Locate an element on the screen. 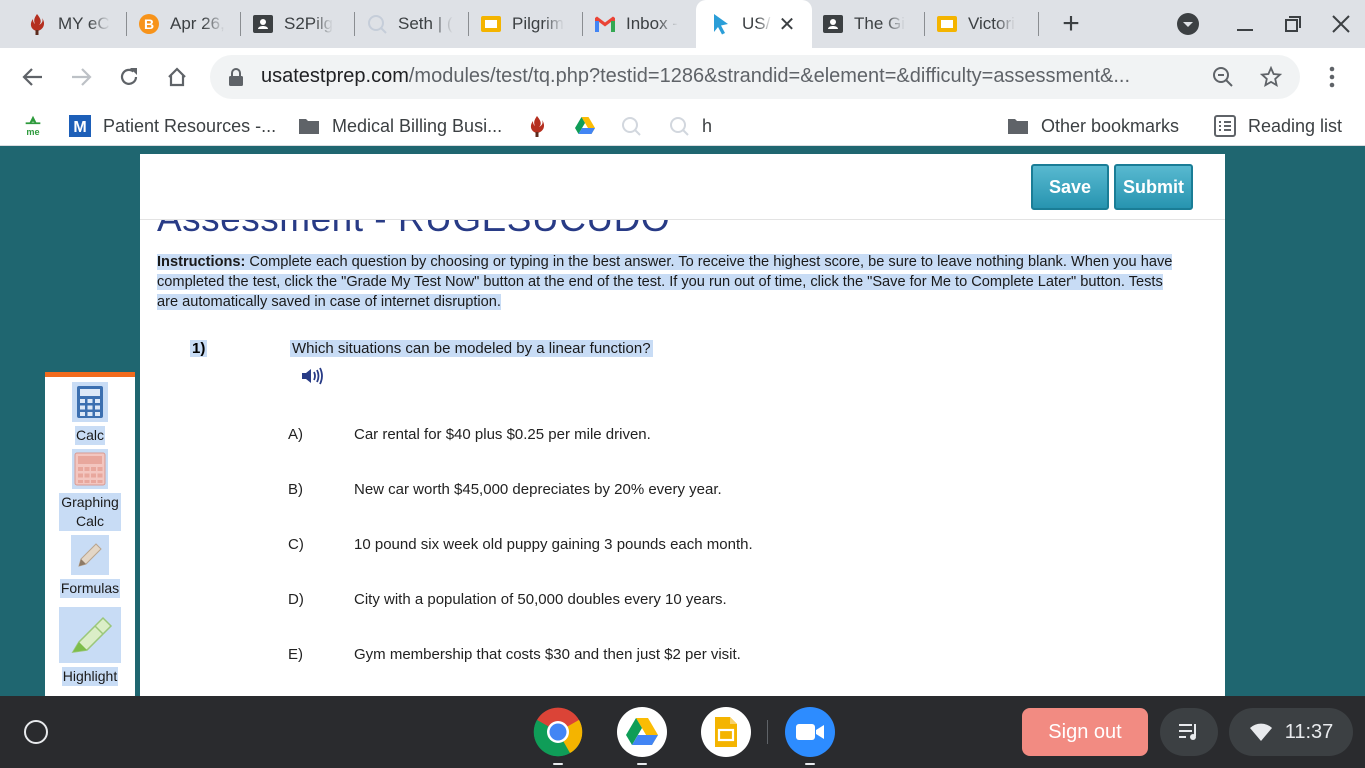  classroom-icon is located at coordinates (833, 24).